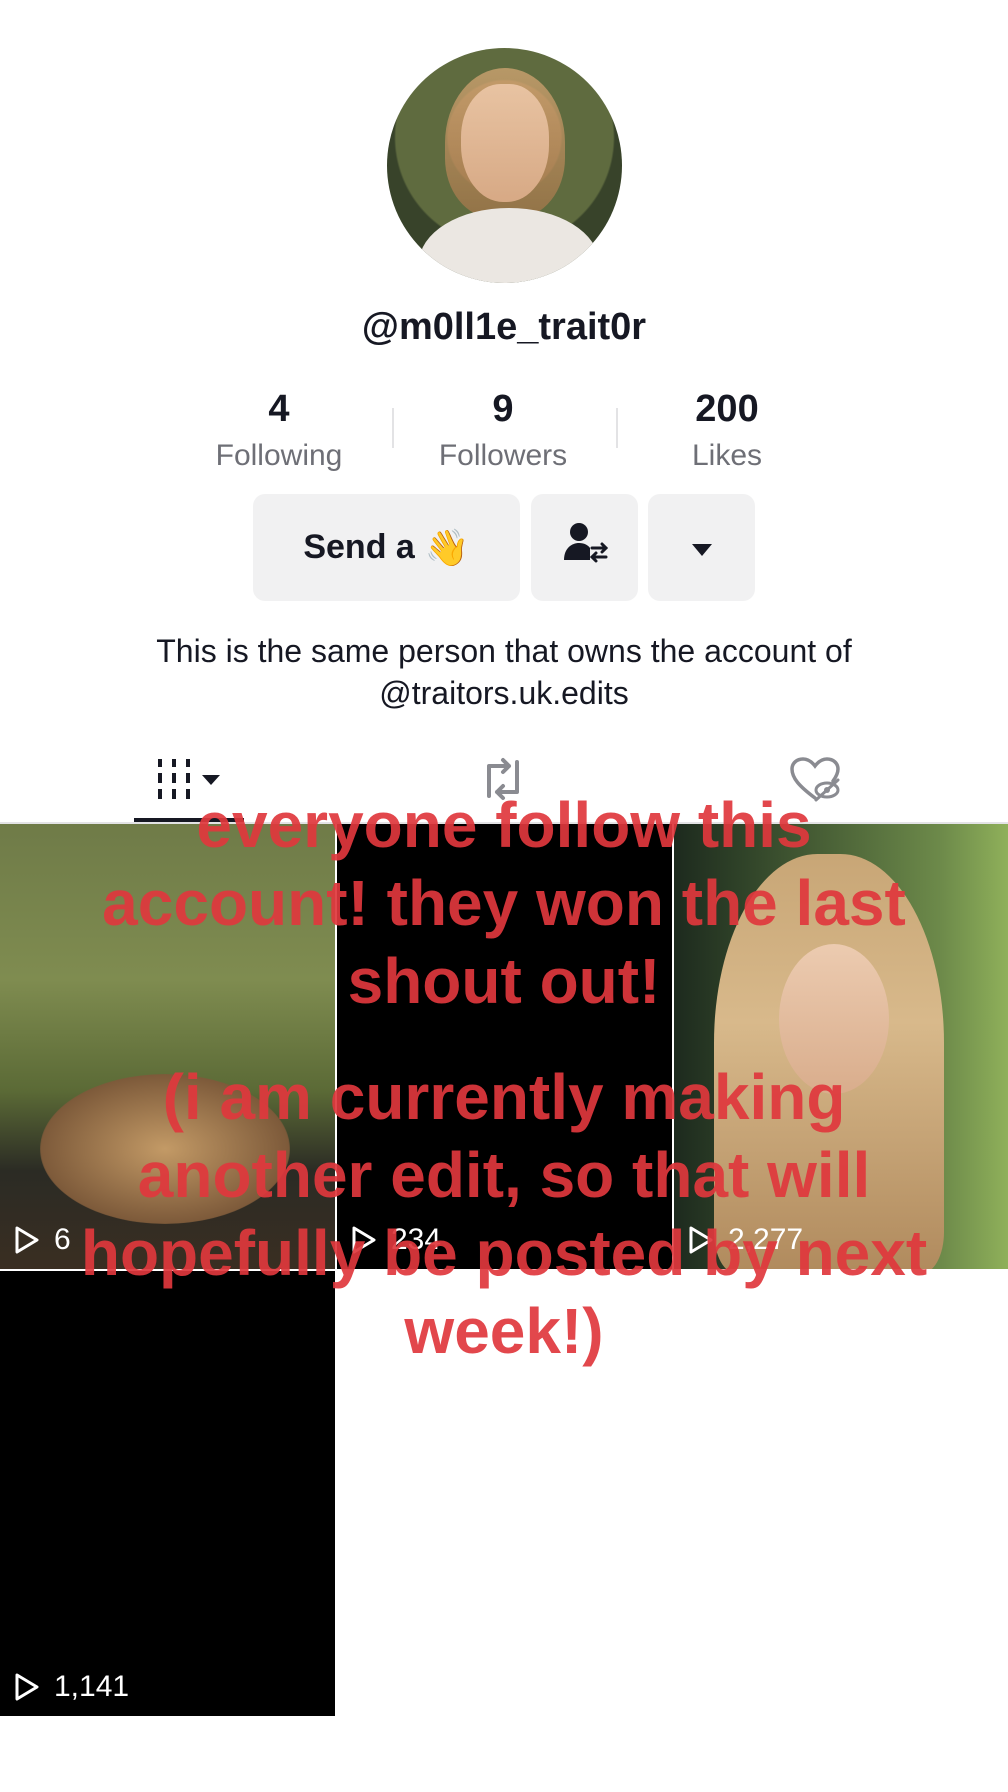 This screenshot has width=1008, height=1792. I want to click on view-count: 1,141, so click(71, 1687).